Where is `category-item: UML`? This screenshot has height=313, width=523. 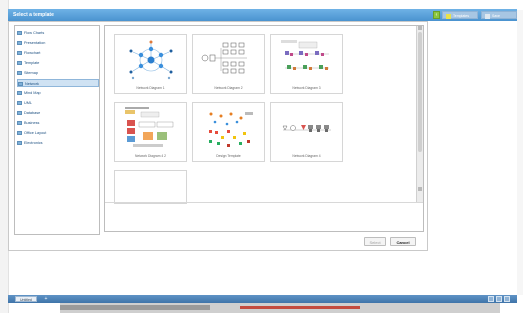 category-item: UML is located at coordinates (58, 103).